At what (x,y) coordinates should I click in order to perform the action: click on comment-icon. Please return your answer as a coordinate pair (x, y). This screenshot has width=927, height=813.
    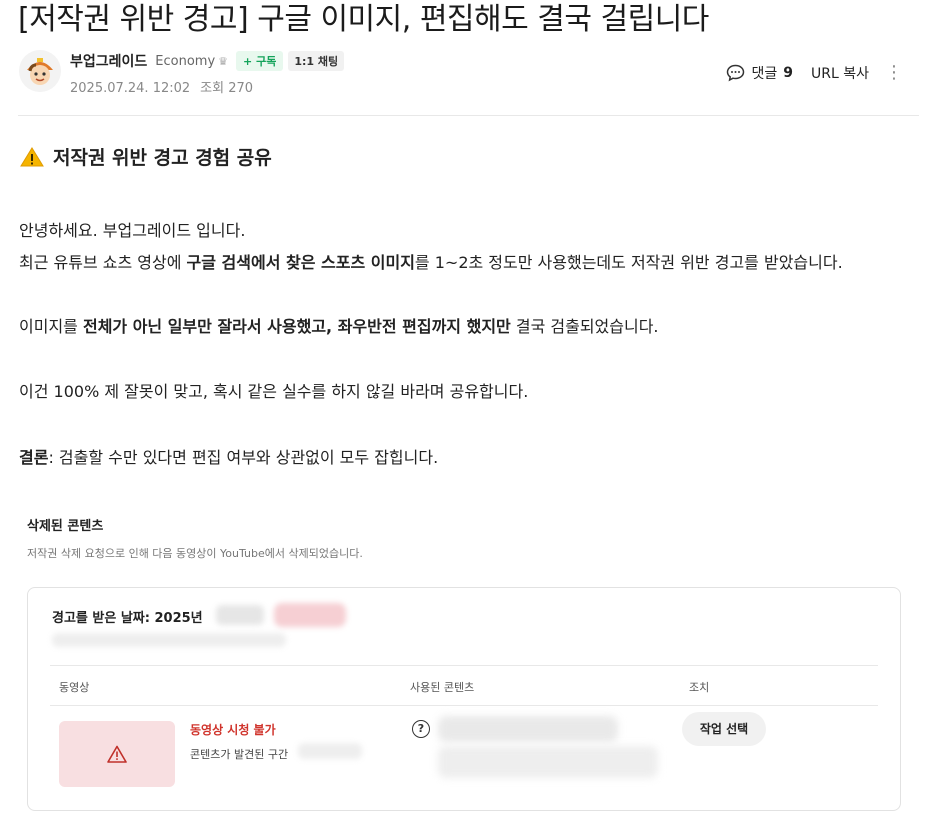
    Looking at the image, I should click on (735, 73).